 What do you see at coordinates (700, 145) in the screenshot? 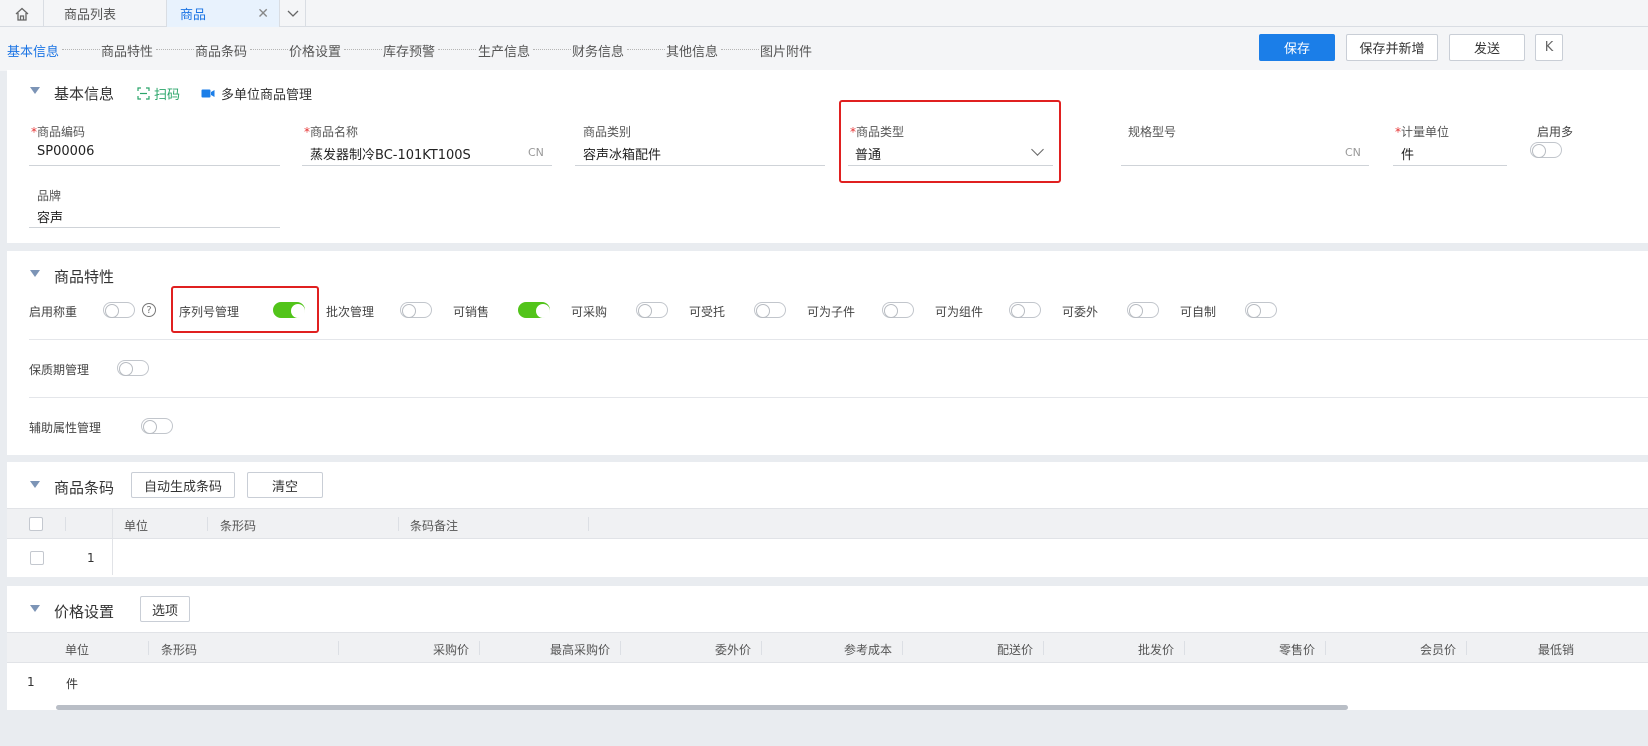
I see `product-category-field: 商品类别 容声冰箱配件` at bounding box center [700, 145].